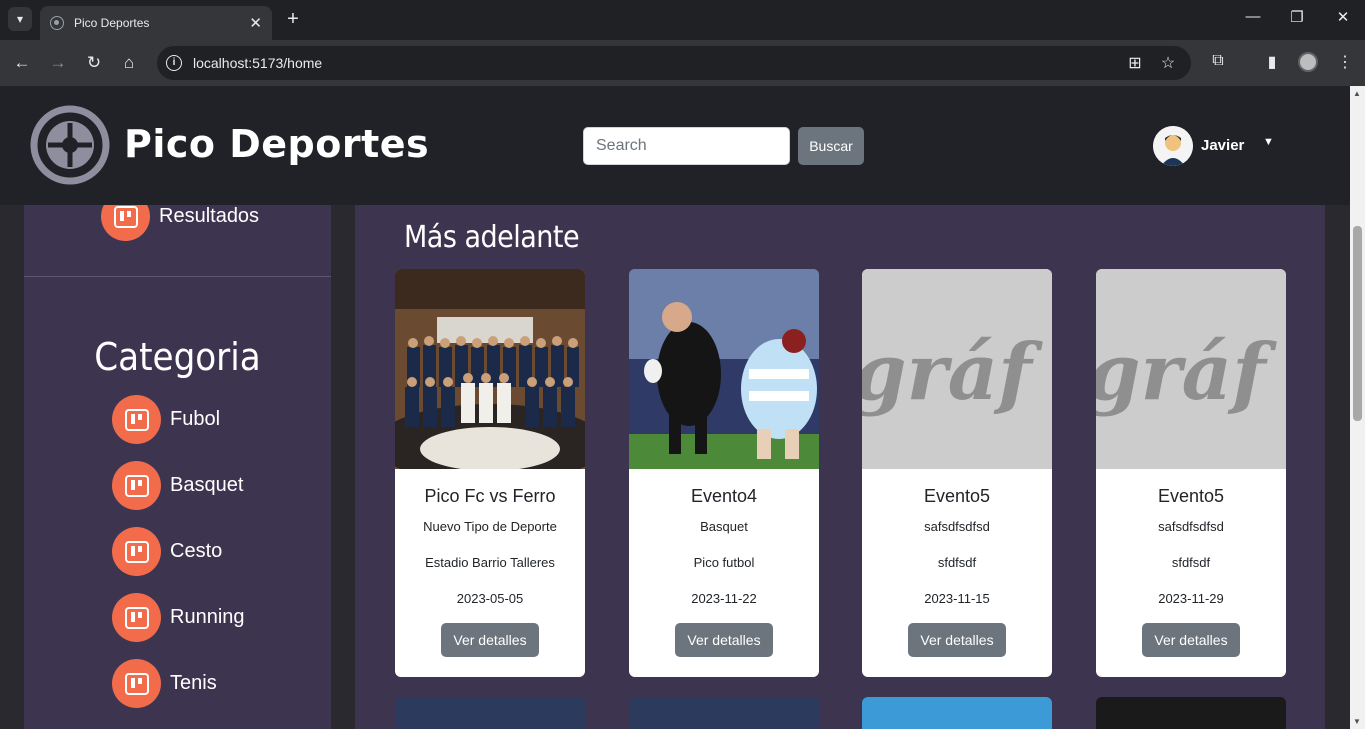 This screenshot has height=729, width=1365. Describe the element at coordinates (20, 19) in the screenshot. I see `tab-search-icon: ▾` at that location.